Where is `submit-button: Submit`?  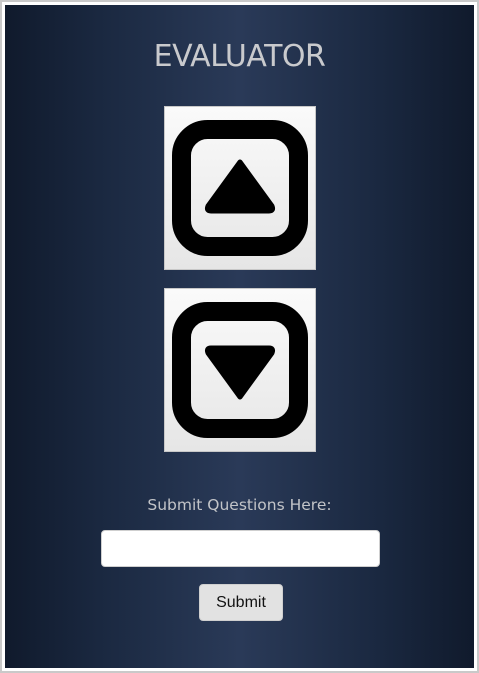
submit-button: Submit is located at coordinates (241, 602).